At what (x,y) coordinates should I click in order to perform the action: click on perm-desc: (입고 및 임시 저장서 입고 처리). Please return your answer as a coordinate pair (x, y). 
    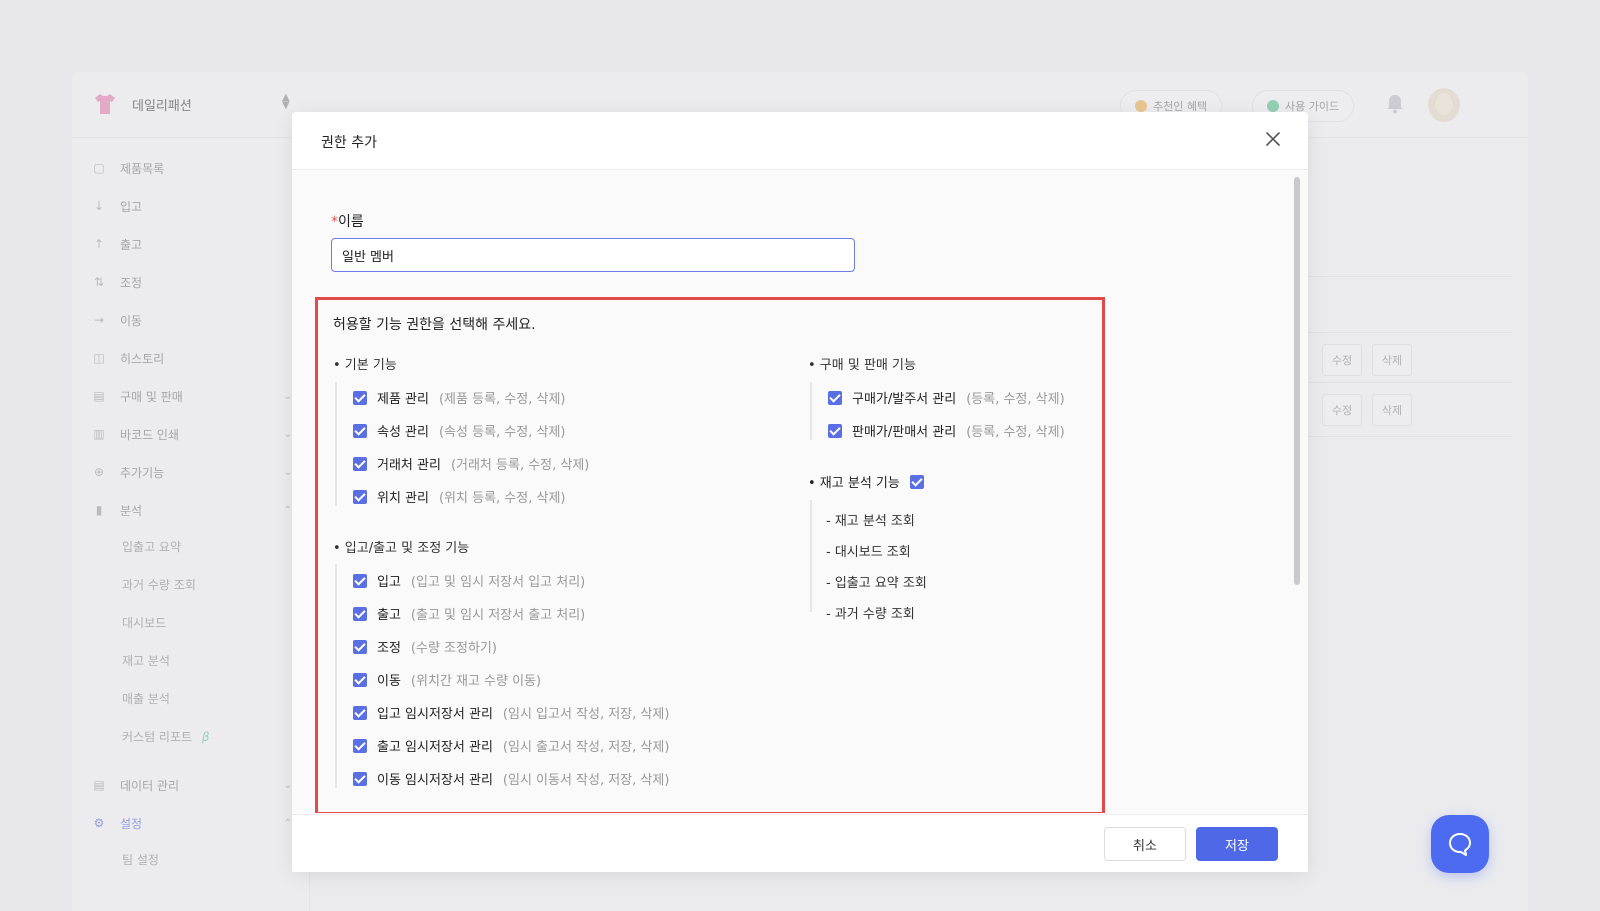
    Looking at the image, I should click on (498, 582).